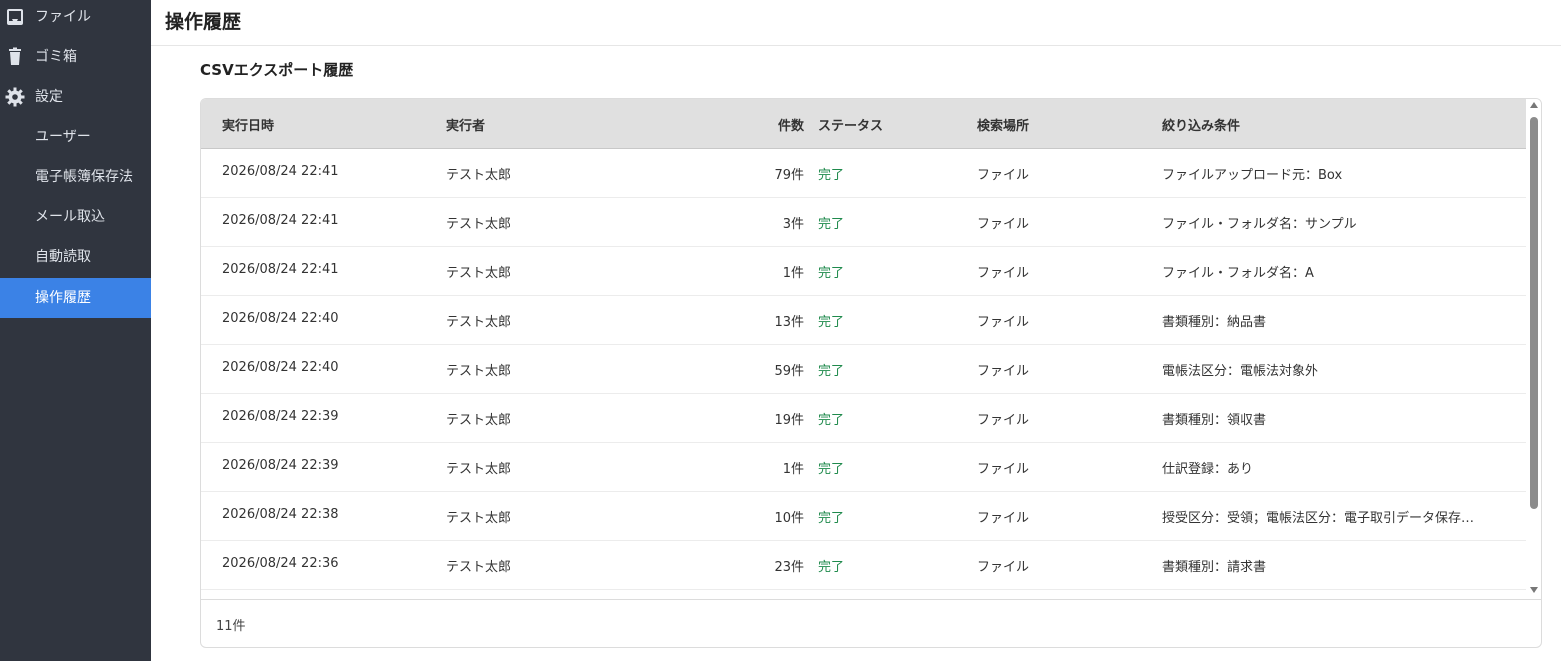  Describe the element at coordinates (789, 567) in the screenshot. I see `cell-count: 23件` at that location.